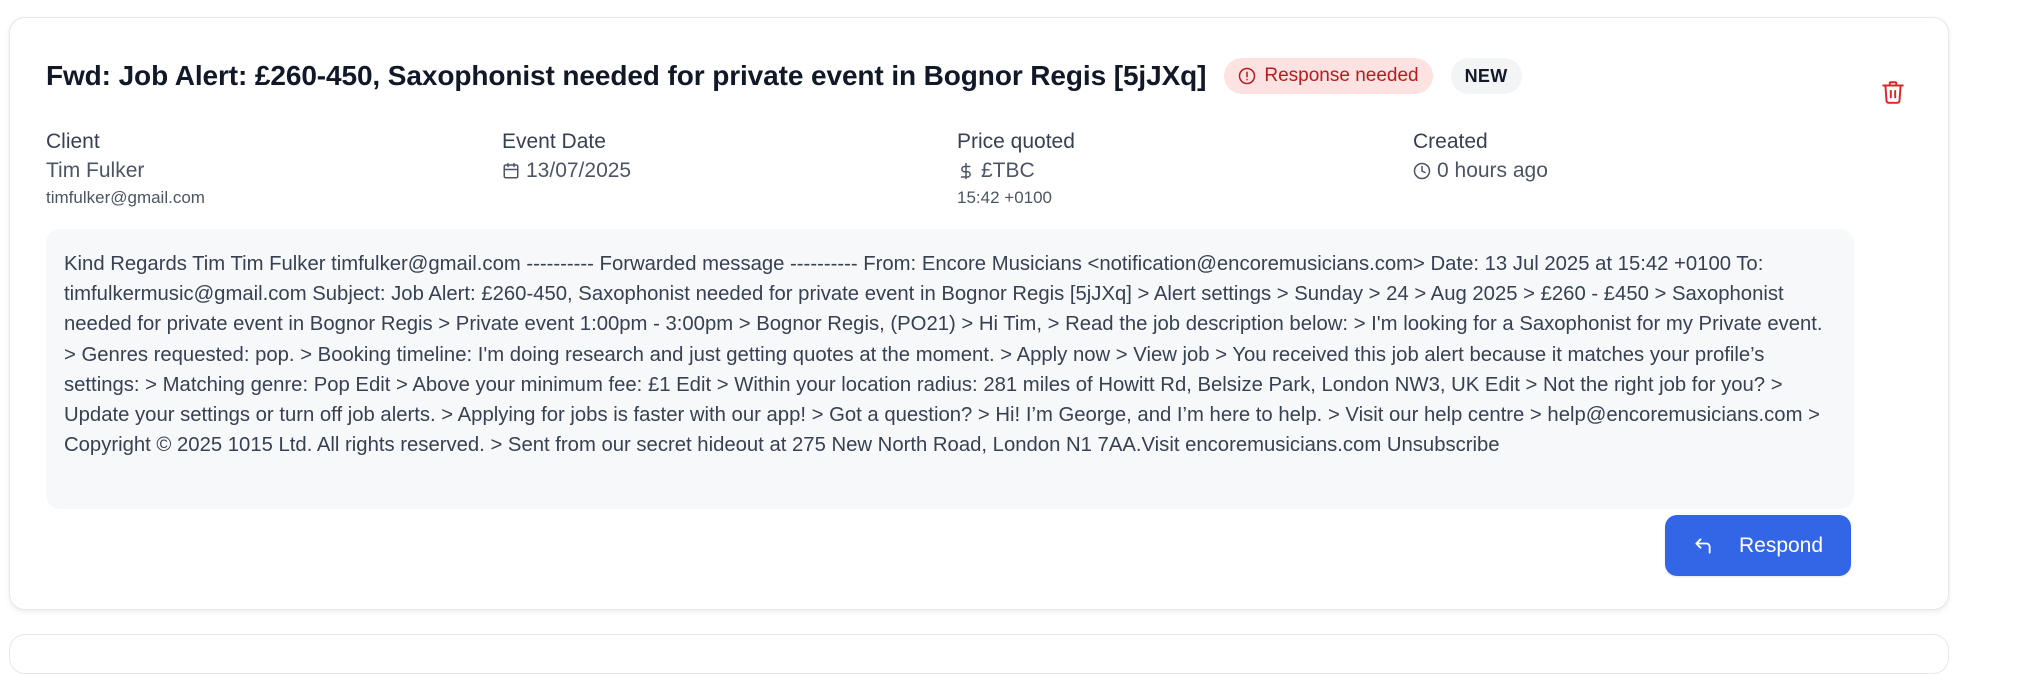 The width and height of the screenshot is (2040, 674). I want to click on alert-circle-icon, so click(1247, 76).